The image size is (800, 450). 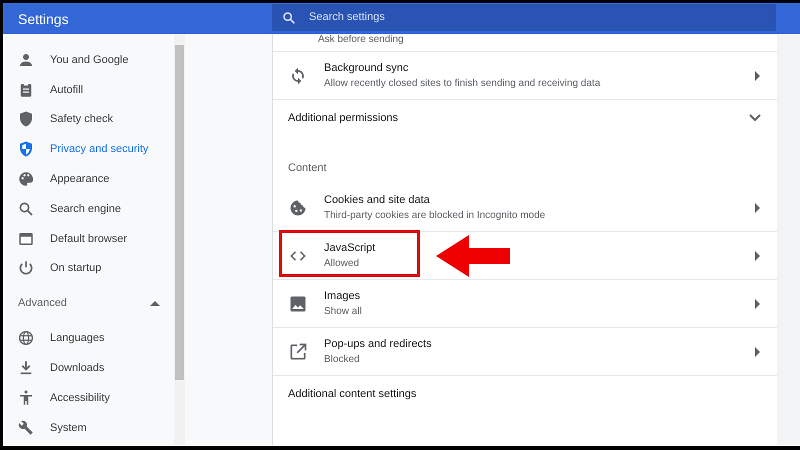 What do you see at coordinates (26, 427) in the screenshot?
I see `wrench-icon` at bounding box center [26, 427].